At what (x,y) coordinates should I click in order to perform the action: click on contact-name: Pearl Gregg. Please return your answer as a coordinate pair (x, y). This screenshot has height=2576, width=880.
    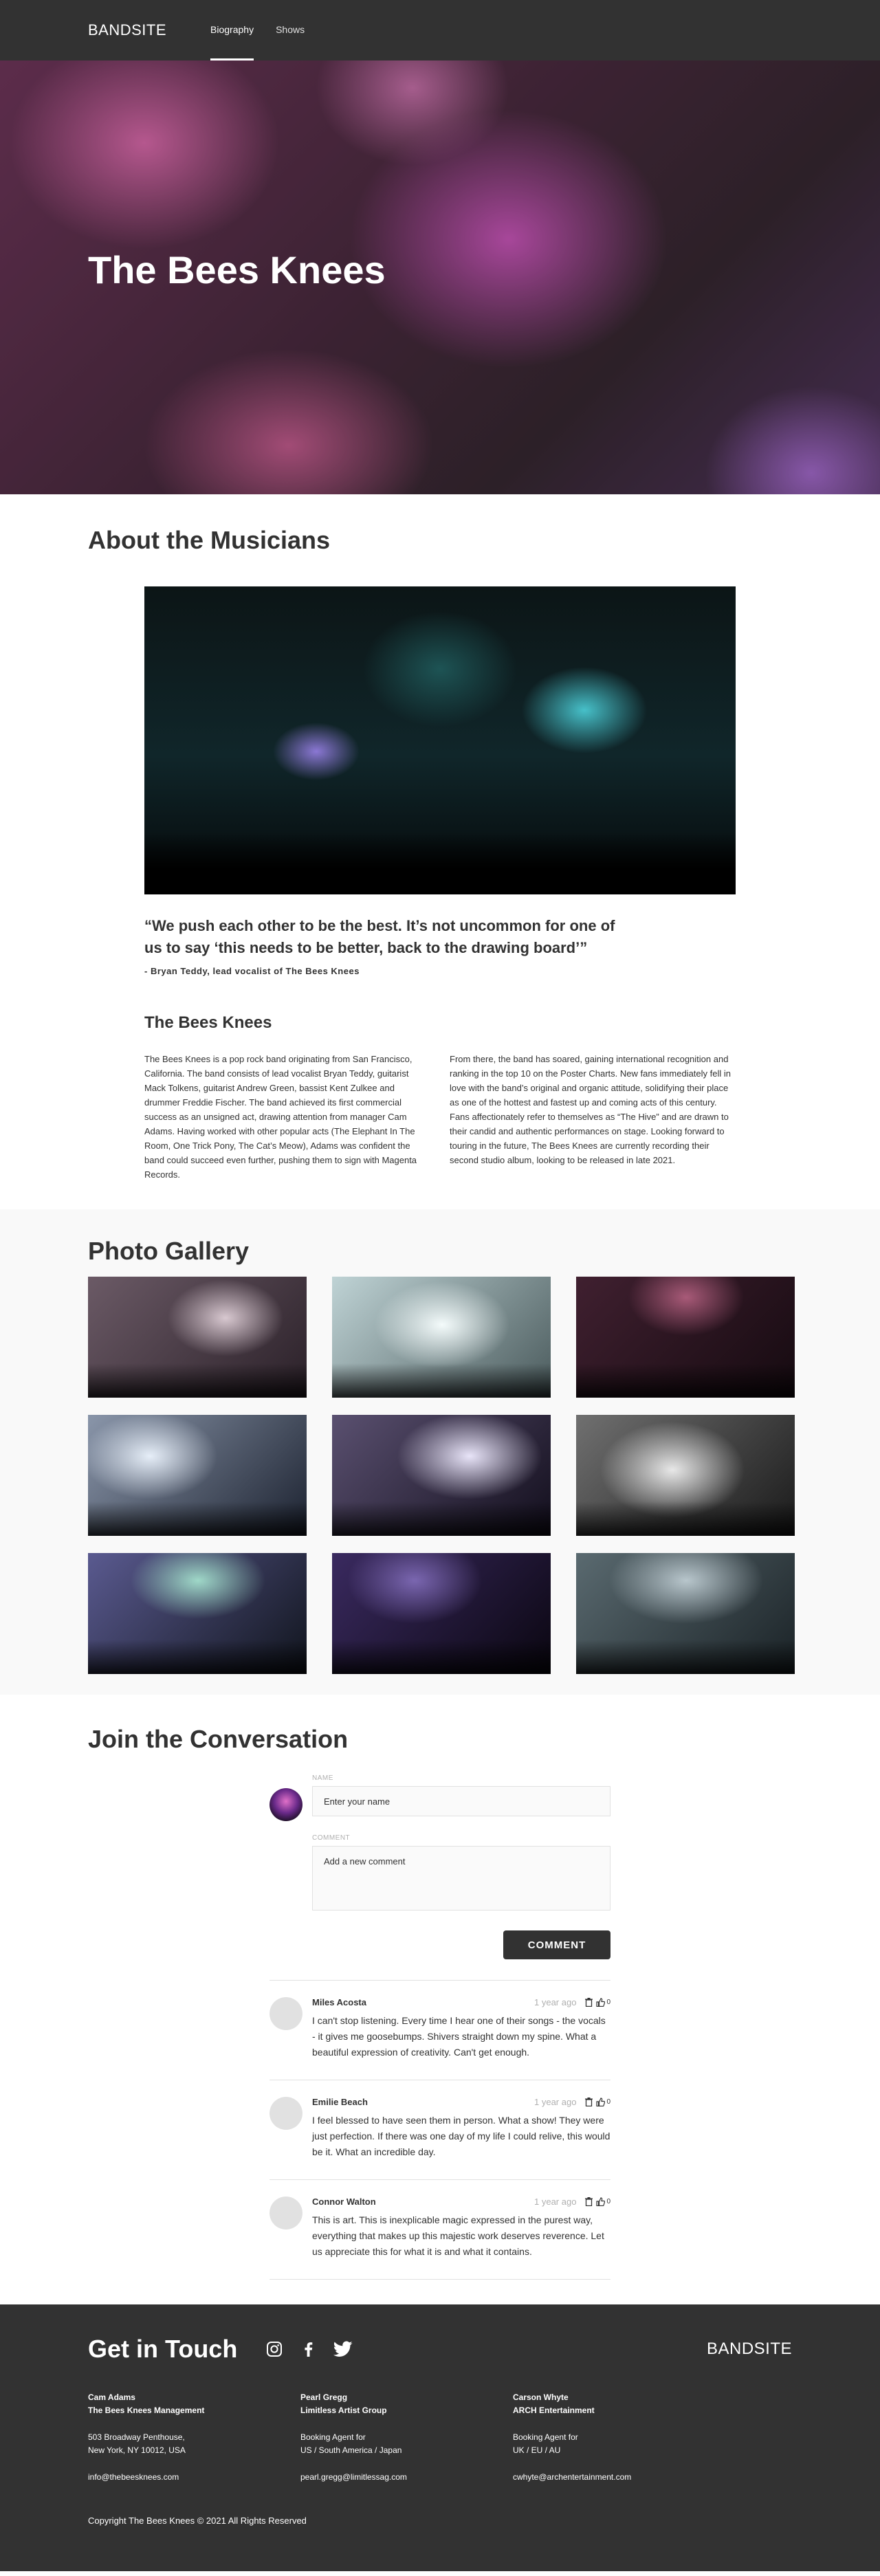
    Looking at the image, I should click on (324, 2397).